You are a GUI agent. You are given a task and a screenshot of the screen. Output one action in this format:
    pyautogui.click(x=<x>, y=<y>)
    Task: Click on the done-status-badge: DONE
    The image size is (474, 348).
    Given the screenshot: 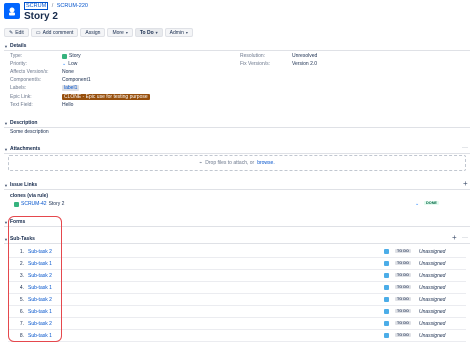 What is the action you would take?
    pyautogui.click(x=431, y=203)
    